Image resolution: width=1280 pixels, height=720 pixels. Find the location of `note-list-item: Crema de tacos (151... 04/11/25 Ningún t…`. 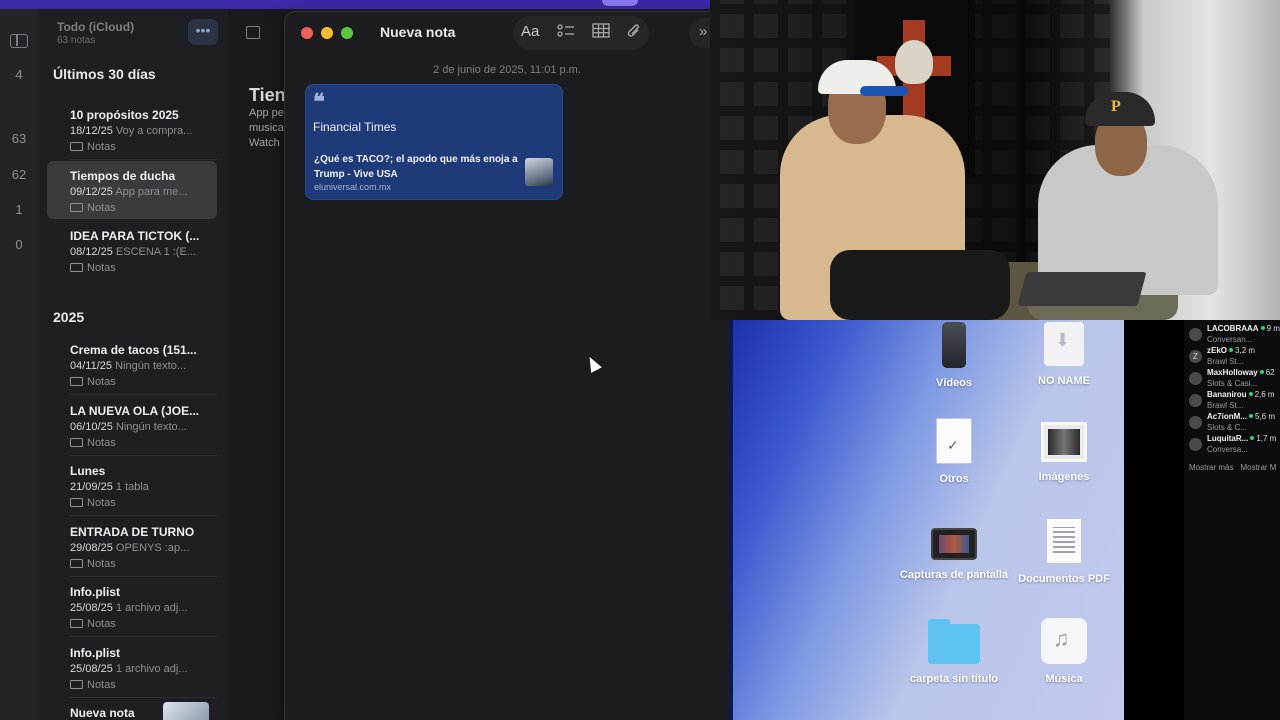

note-list-item: Crema de tacos (151... 04/11/25 Ningún t… is located at coordinates (132, 365).